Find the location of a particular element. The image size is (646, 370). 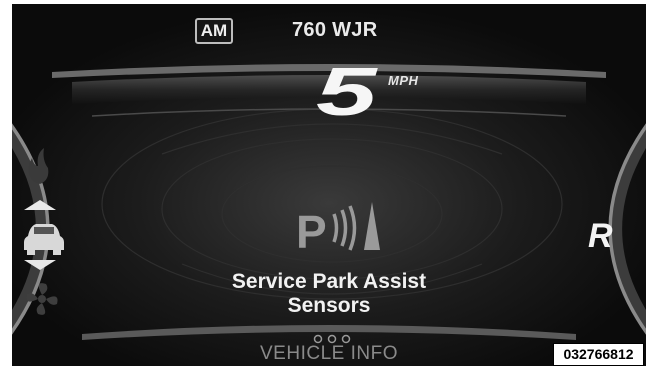

warning-message-line2: Sensors is located at coordinates (329, 305).